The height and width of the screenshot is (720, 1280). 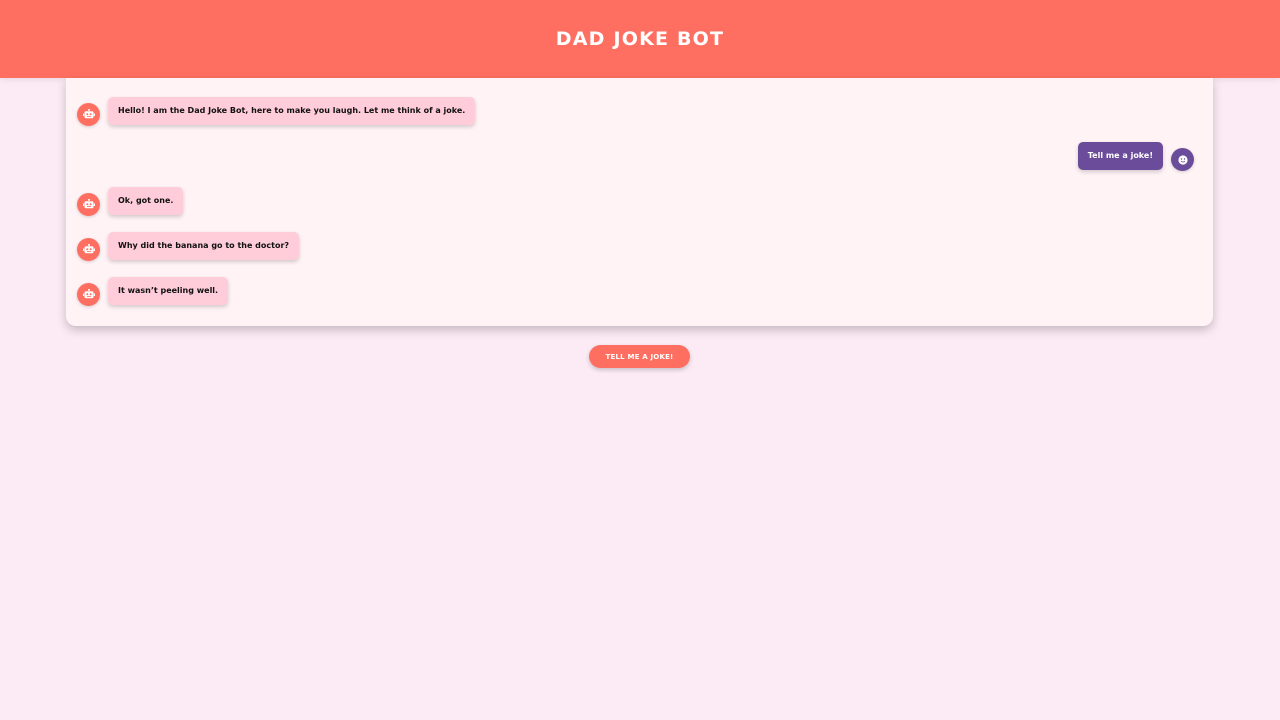 What do you see at coordinates (1120, 156) in the screenshot?
I see `message-bubble: Tell me a joke!` at bounding box center [1120, 156].